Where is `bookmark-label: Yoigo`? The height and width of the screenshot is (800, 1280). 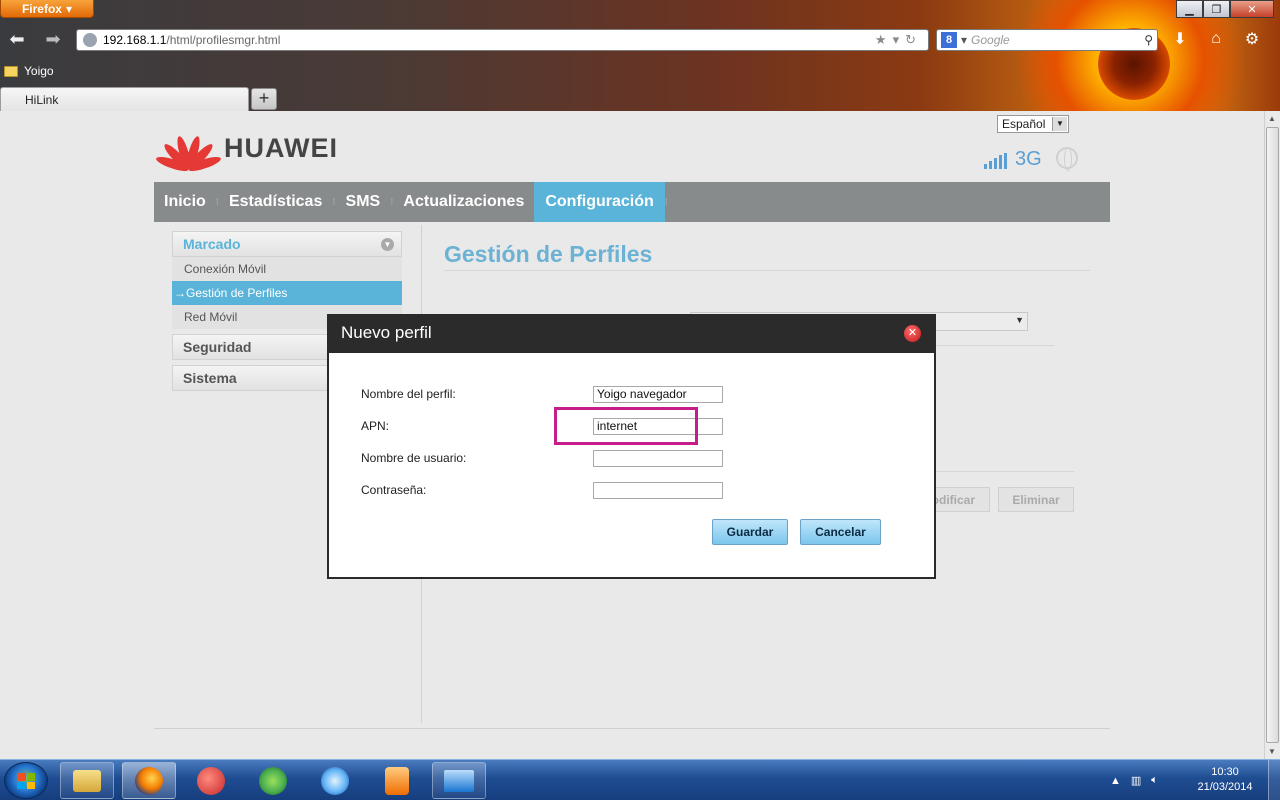
bookmark-label: Yoigo is located at coordinates (39, 71).